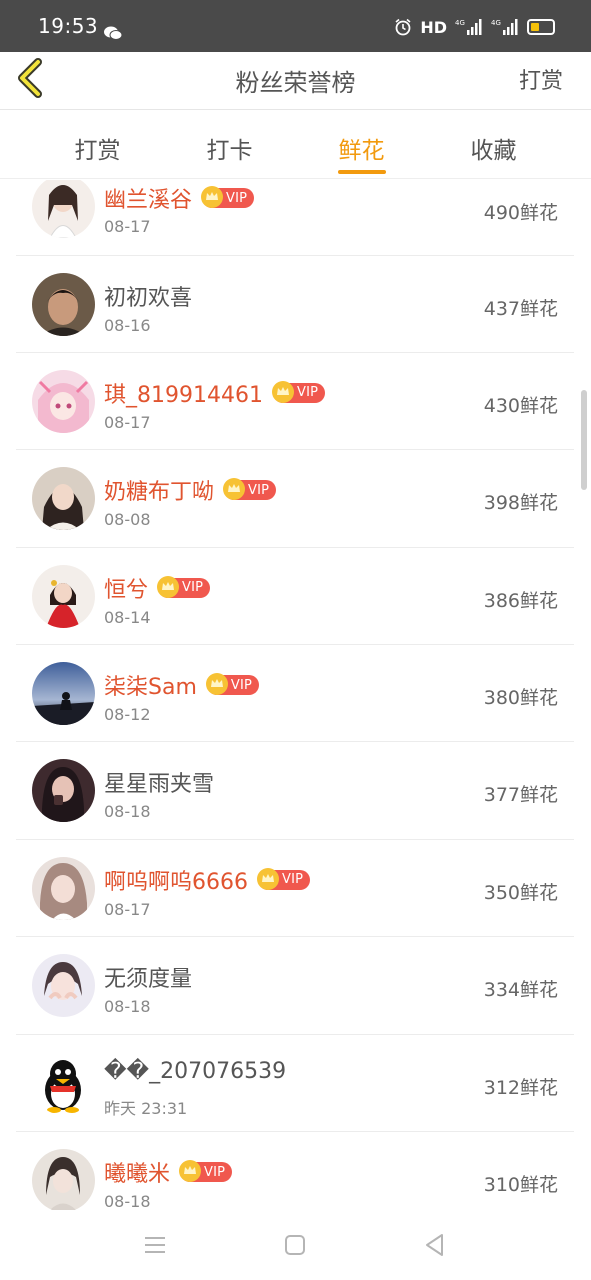 This screenshot has height=1280, width=591. Describe the element at coordinates (295, 791) in the screenshot. I see `list-item: 星星雨夹雪 08-18 377鲜花` at that location.